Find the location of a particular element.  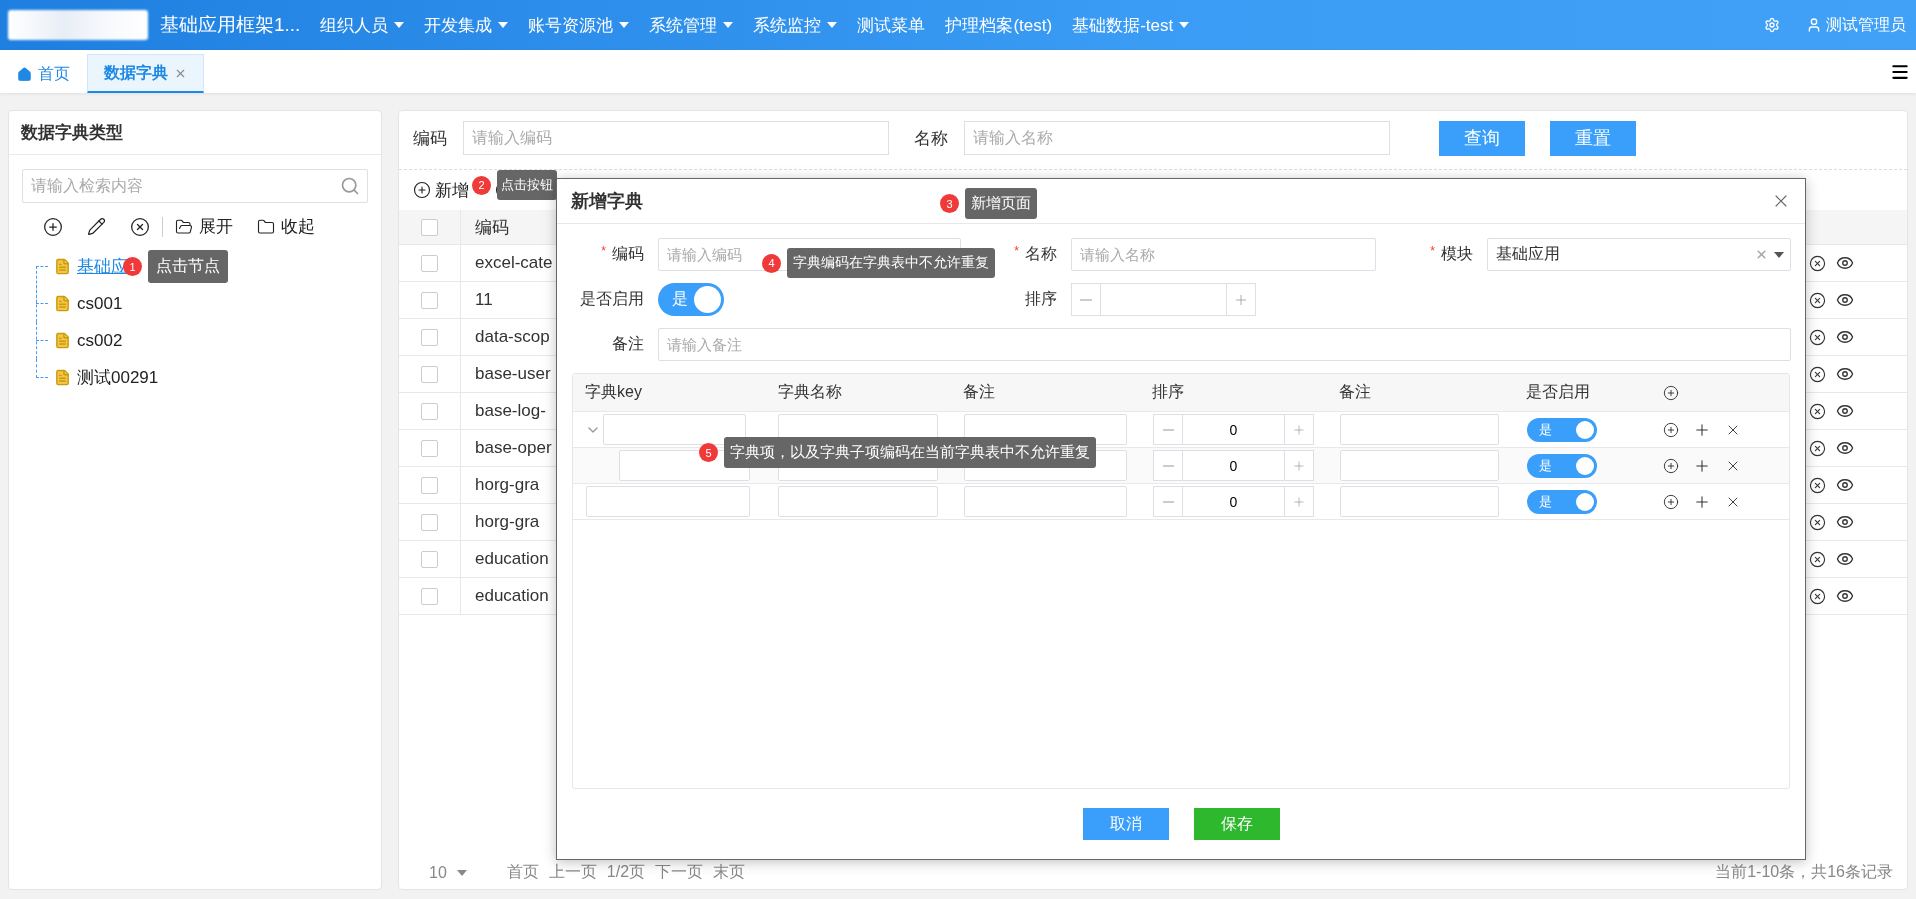

table-cell-text: data-scop is located at coordinates (513, 337).